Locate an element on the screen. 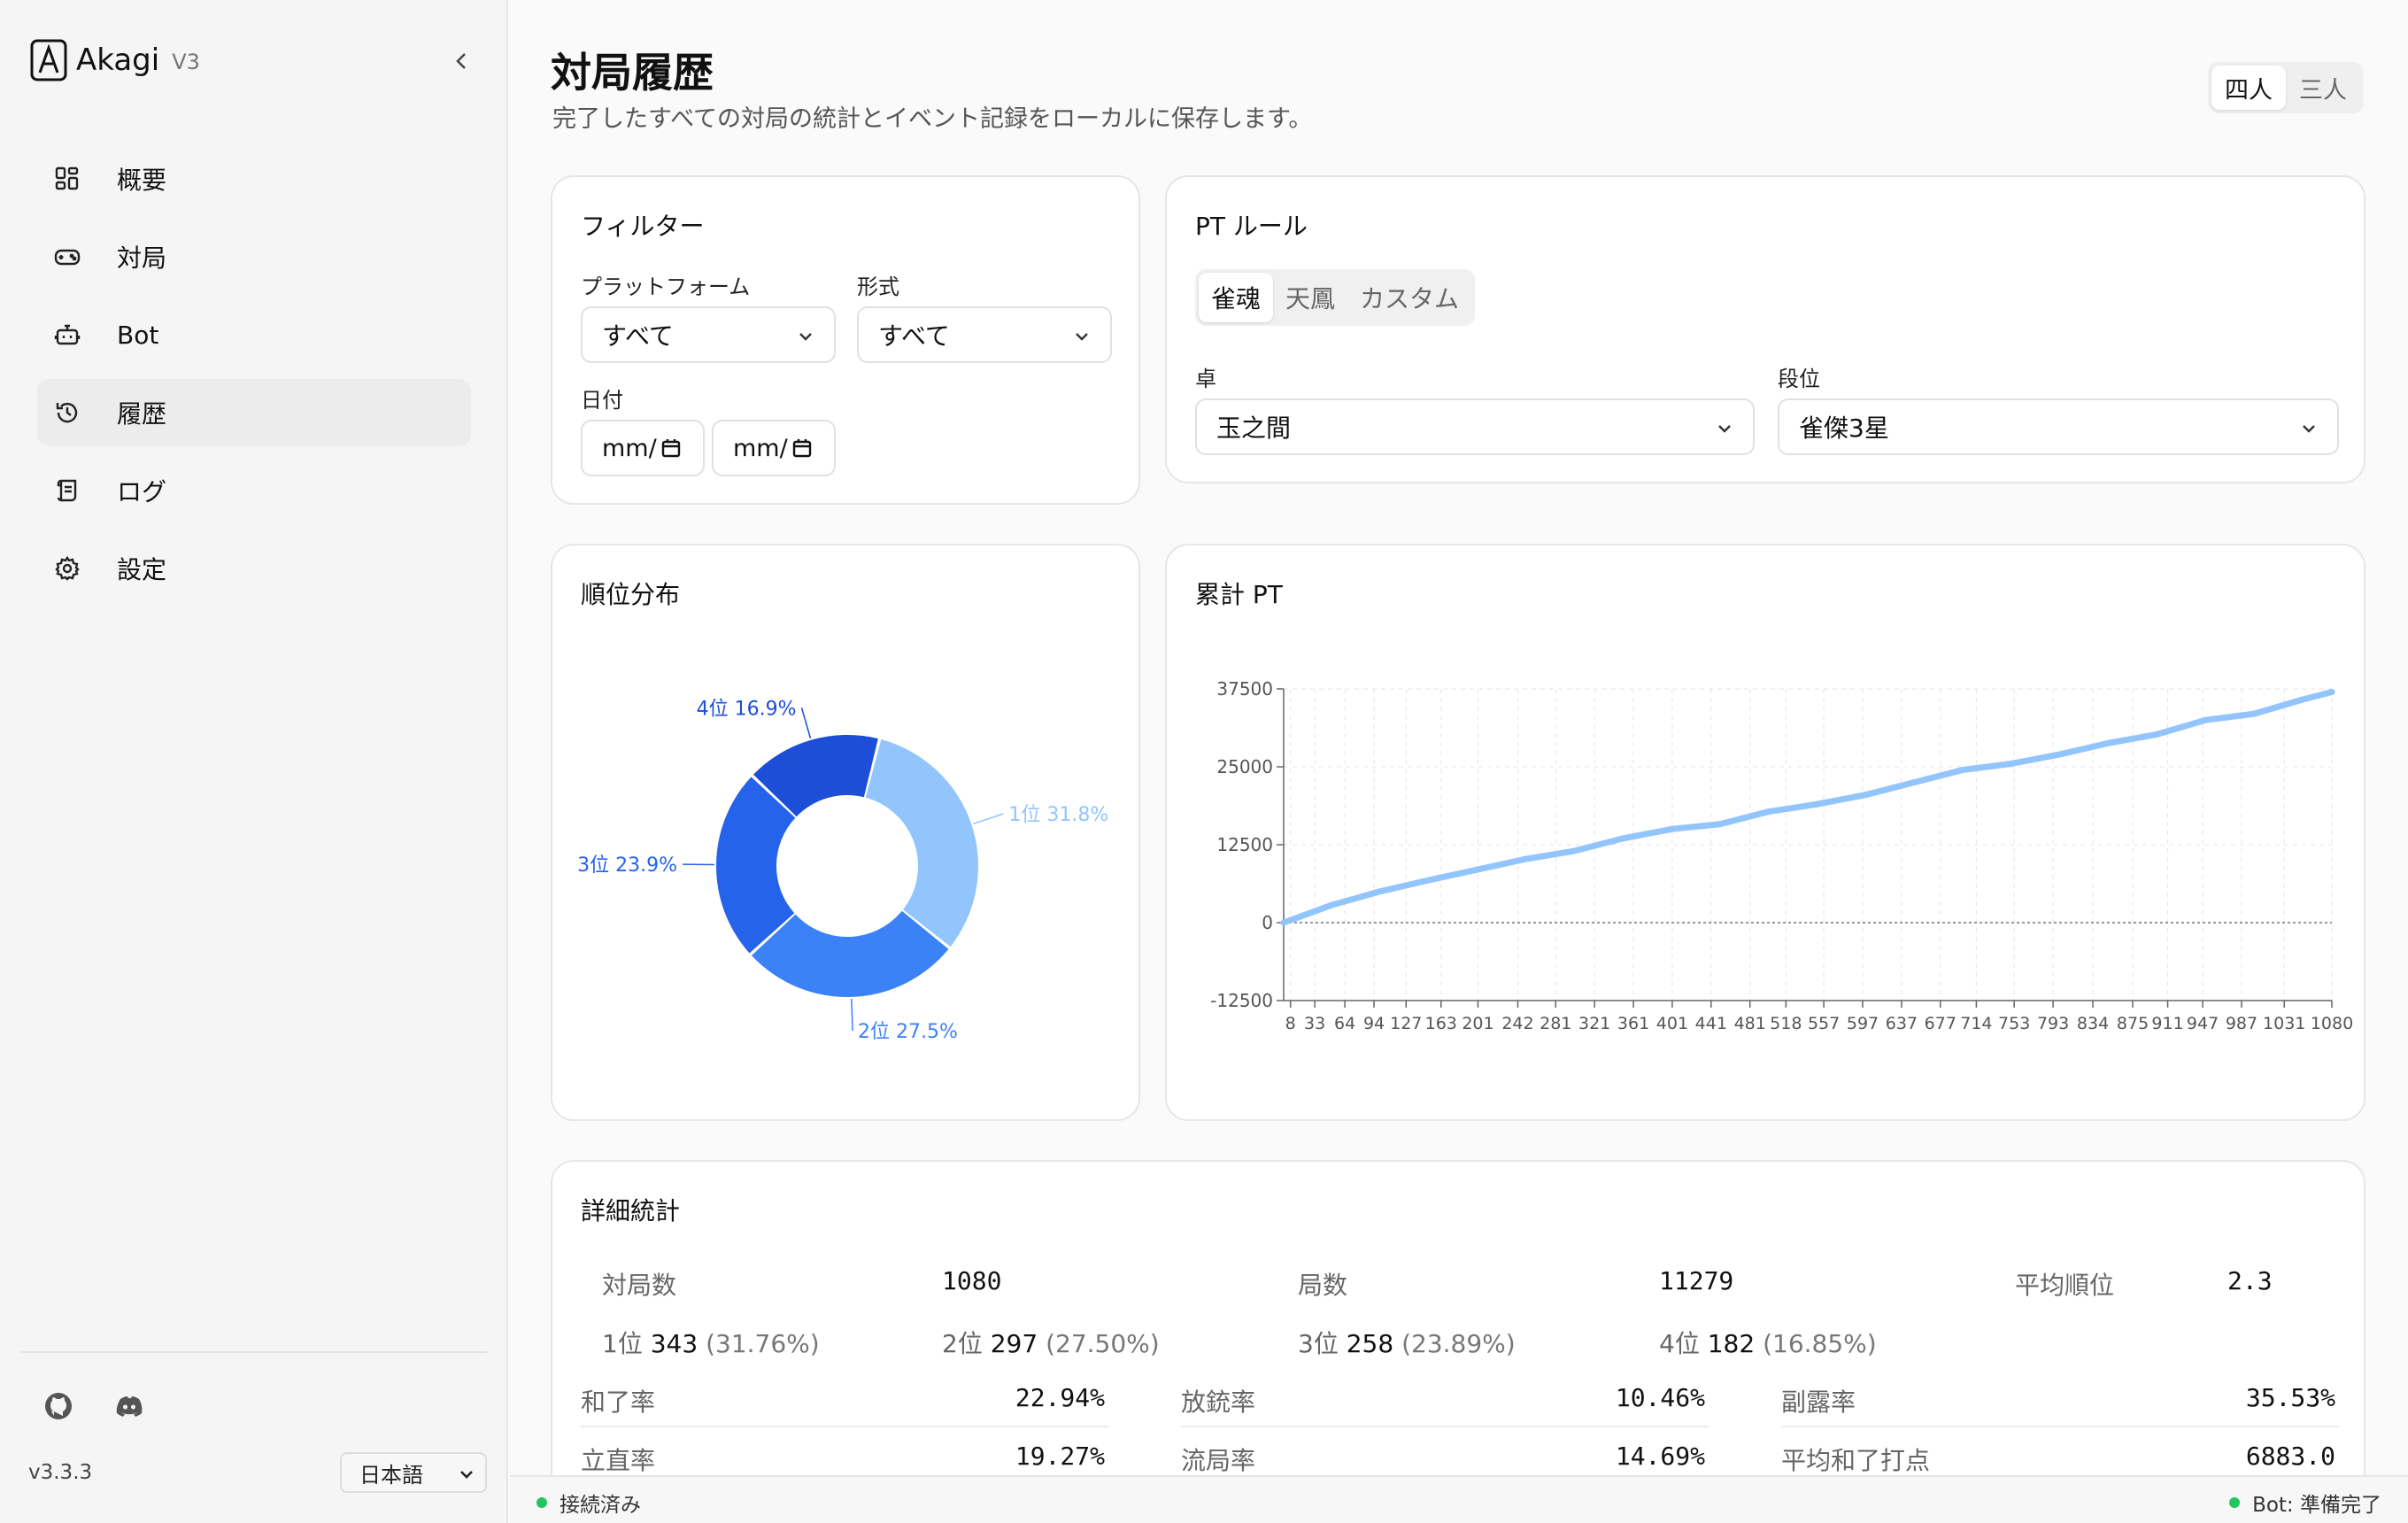 Image resolution: width=2408 pixels, height=1523 pixels. rank-pie-chart: 1位 31.8% 2位 27.5% 3位 23.9% 4位 16.9% is located at coordinates (842, 870).